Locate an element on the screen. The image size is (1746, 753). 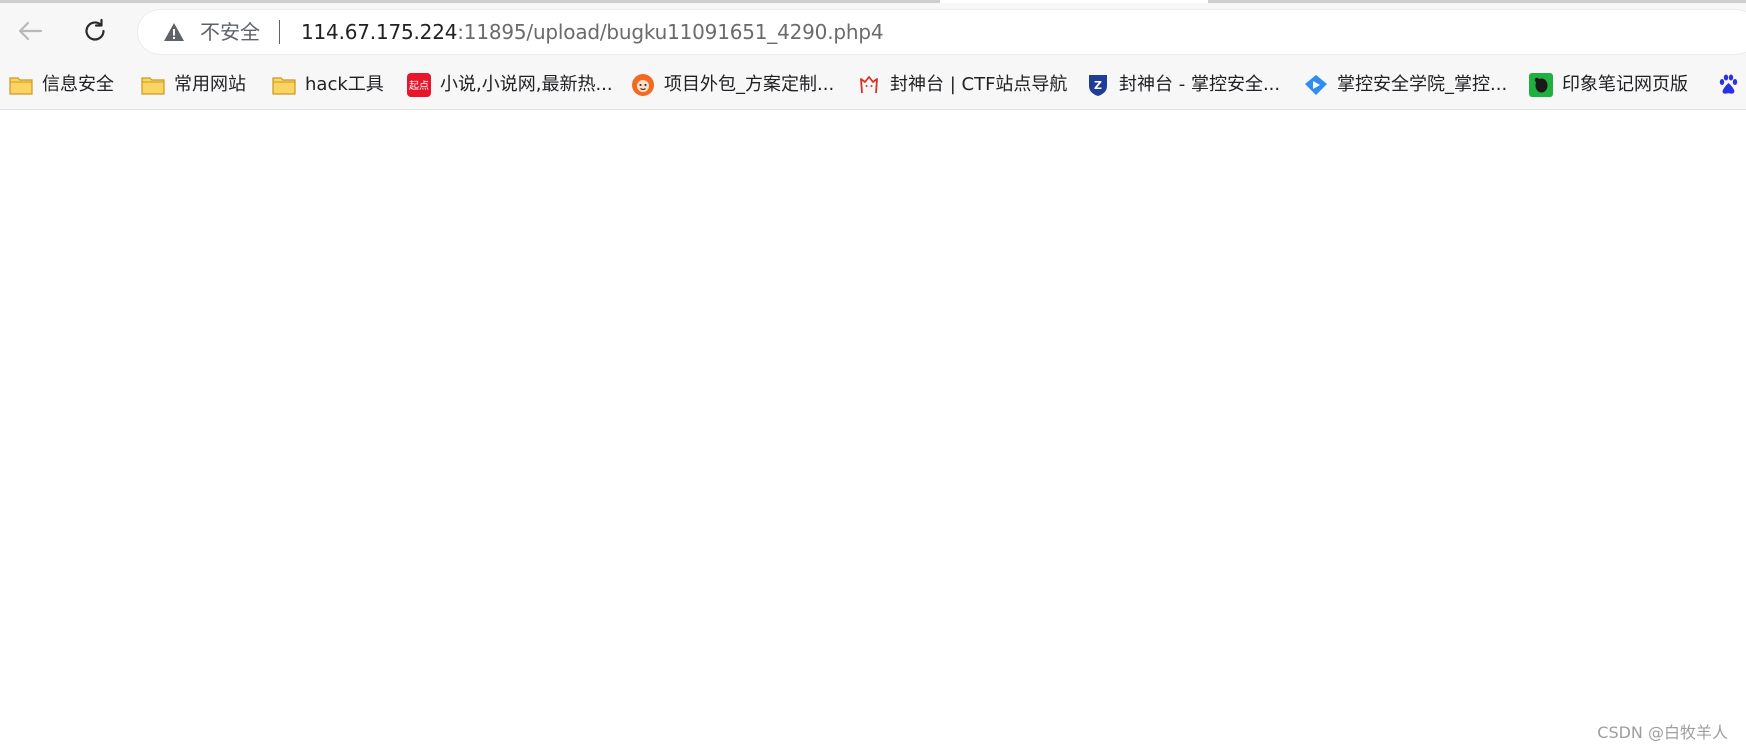
evernote-icon is located at coordinates (1541, 85).